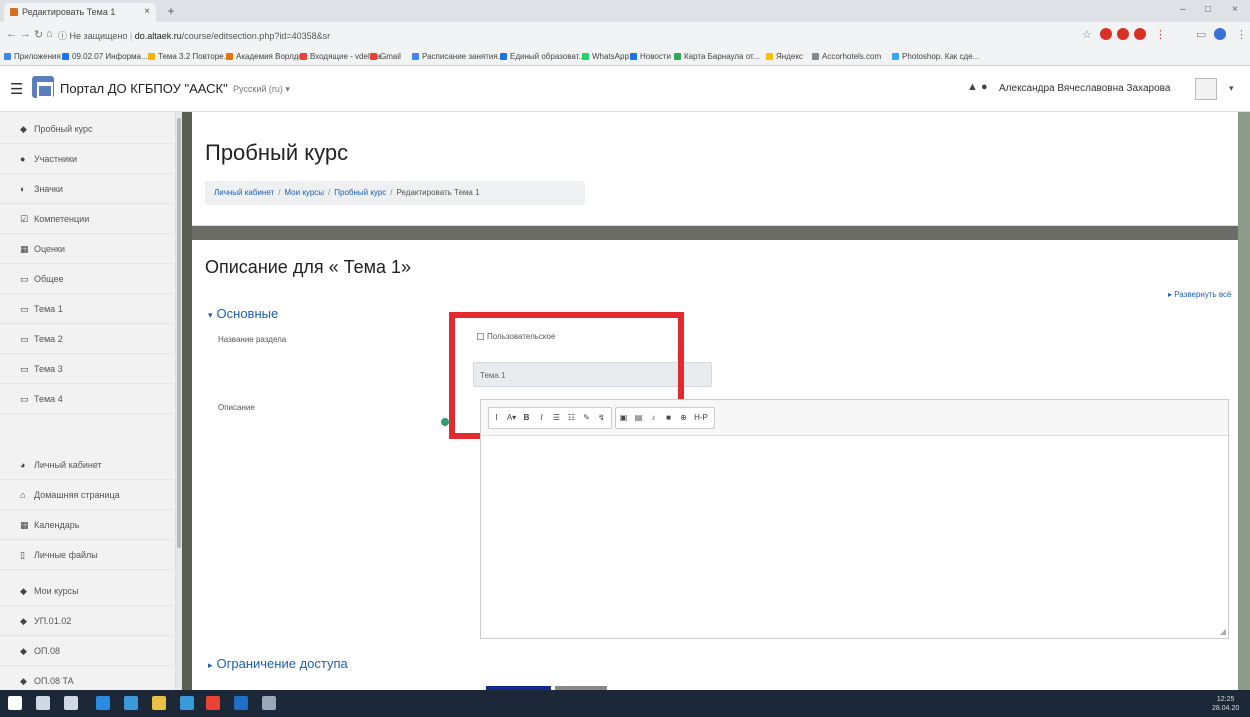 The height and width of the screenshot is (717, 1250). Describe the element at coordinates (32, 56) in the screenshot. I see `bookmark-item: Приложения` at that location.